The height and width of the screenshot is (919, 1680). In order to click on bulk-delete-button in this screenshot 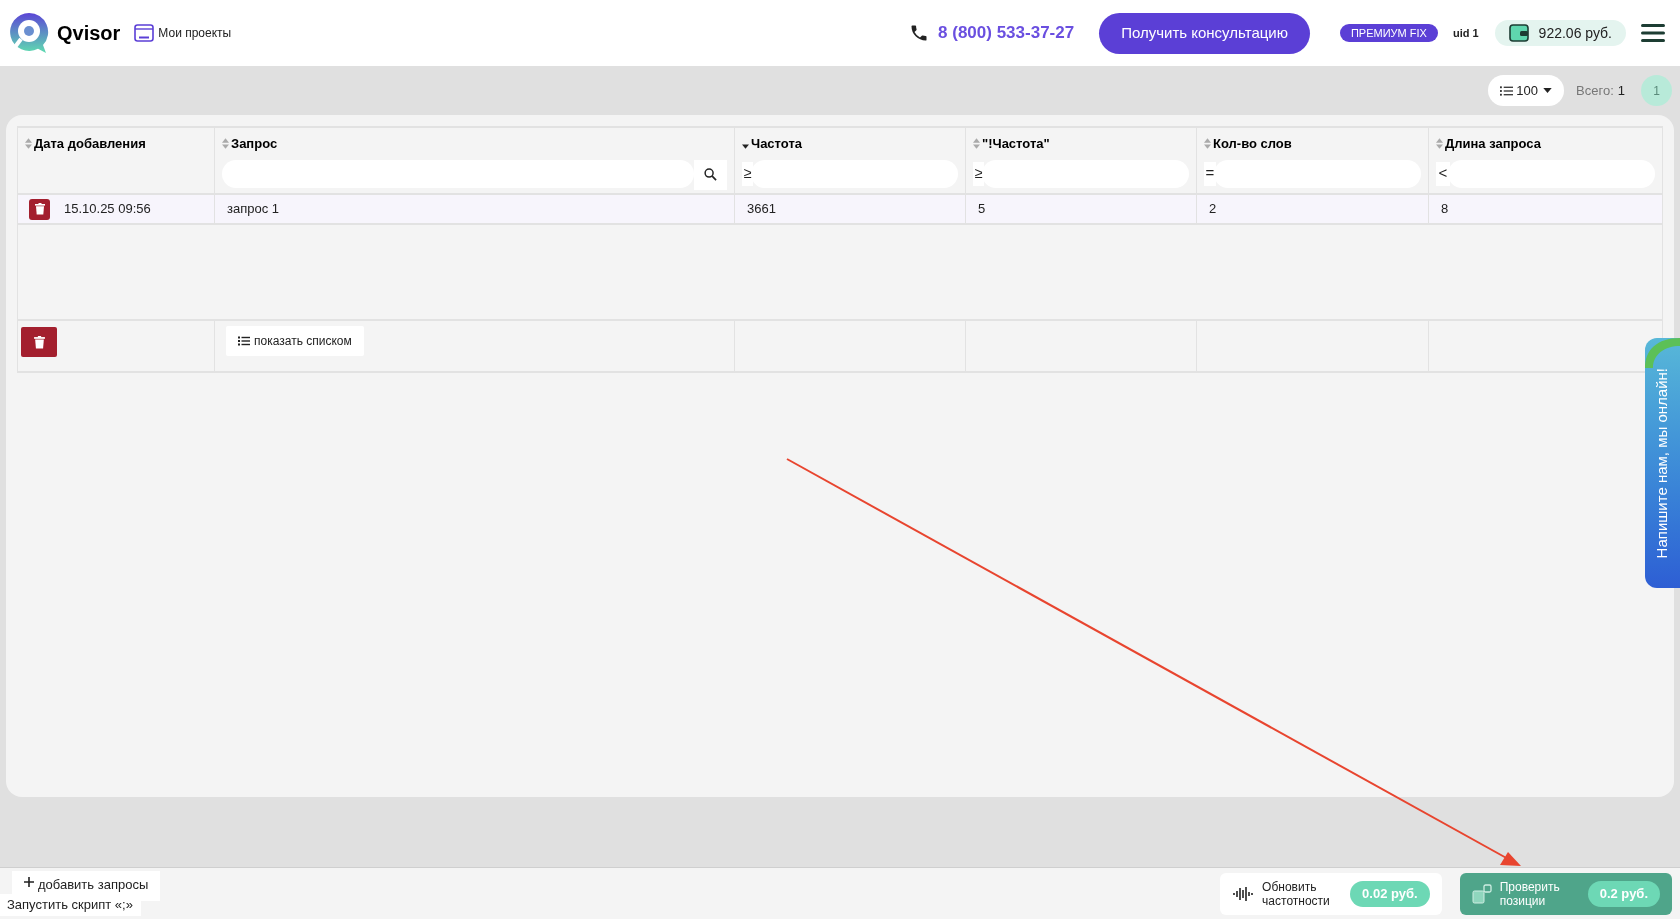, I will do `click(39, 342)`.